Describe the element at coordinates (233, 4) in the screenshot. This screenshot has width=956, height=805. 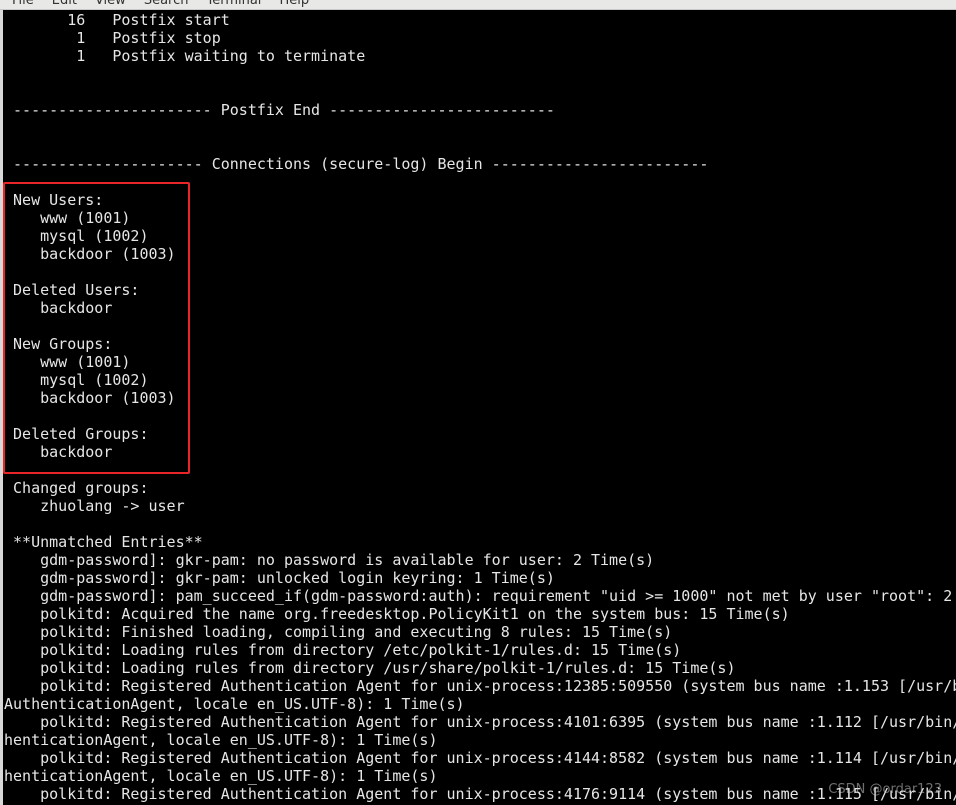
I see `menu-item-terminal: Terminal` at that location.